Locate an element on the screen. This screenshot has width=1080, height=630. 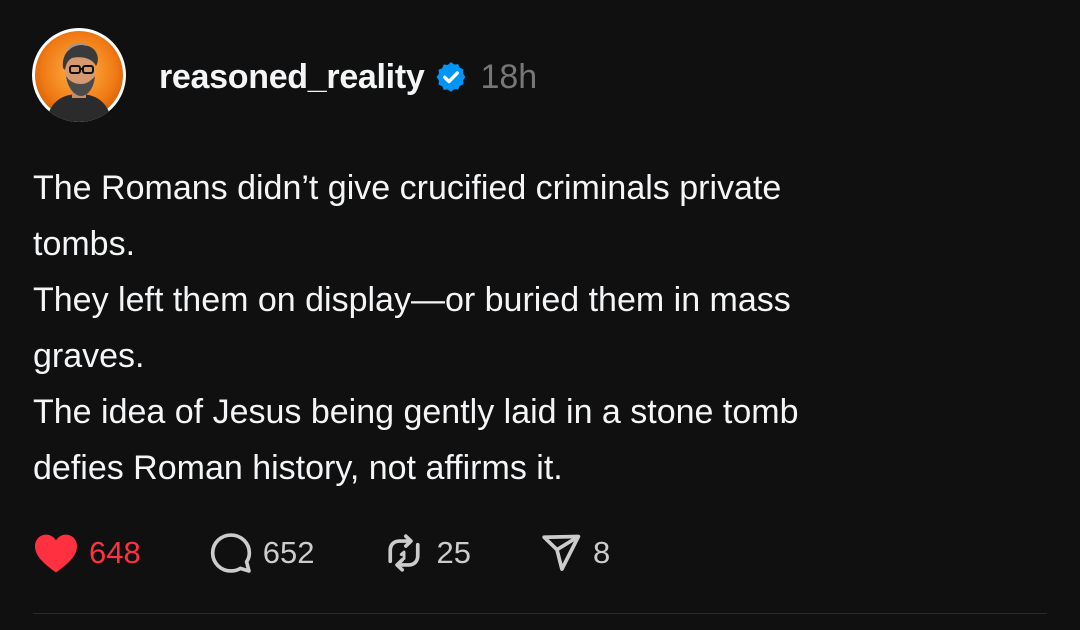
share-button: 8 is located at coordinates (574, 553).